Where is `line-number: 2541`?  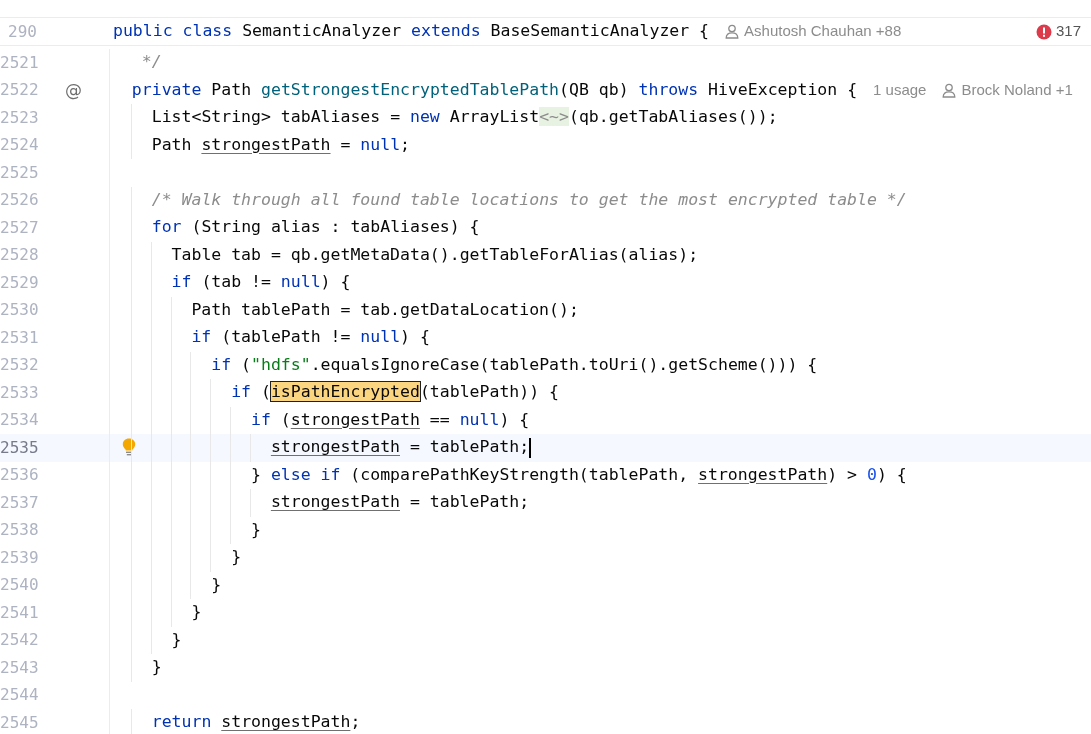
line-number: 2541 is located at coordinates (18, 612).